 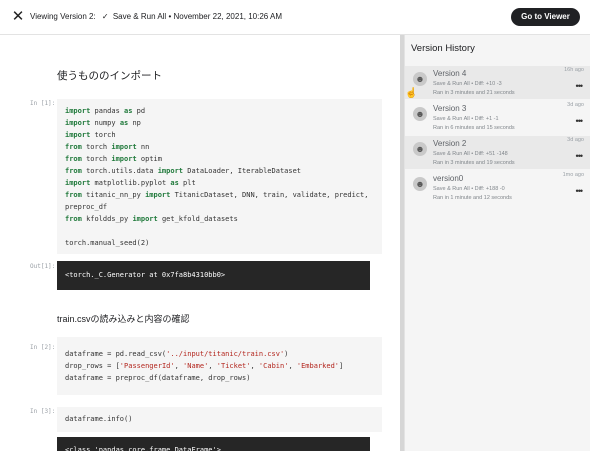 I want to click on code-text: nn, so click(x=143, y=147).